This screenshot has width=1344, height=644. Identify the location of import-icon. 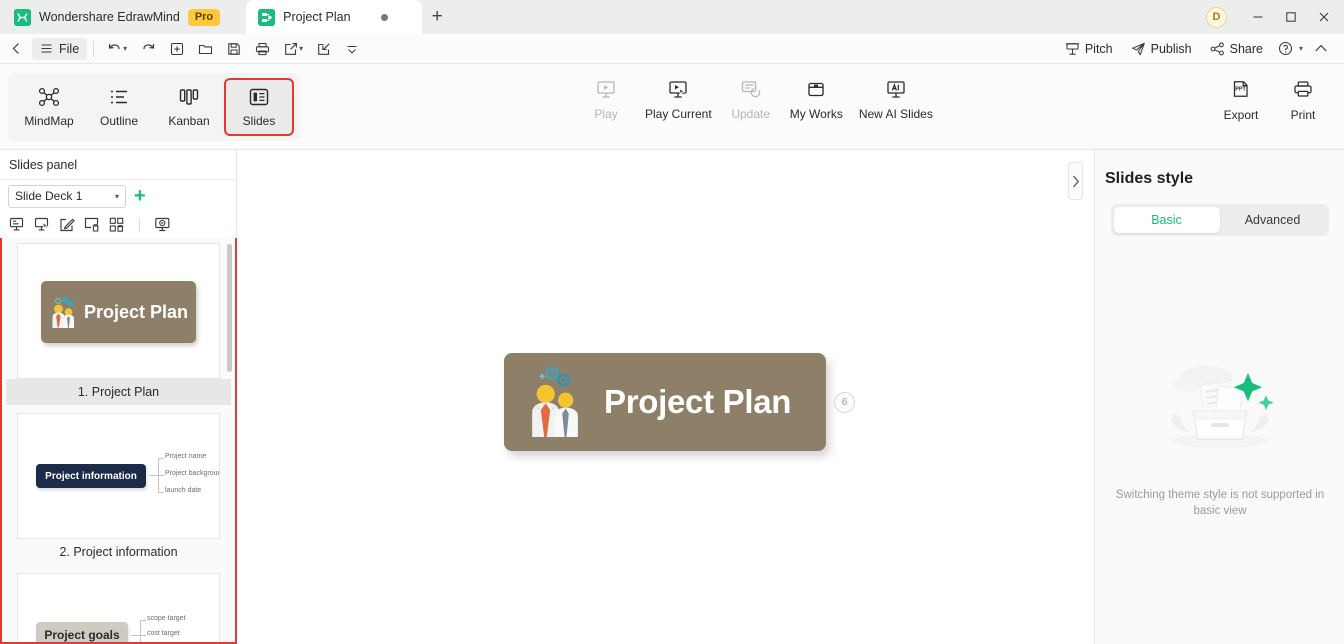
(324, 49).